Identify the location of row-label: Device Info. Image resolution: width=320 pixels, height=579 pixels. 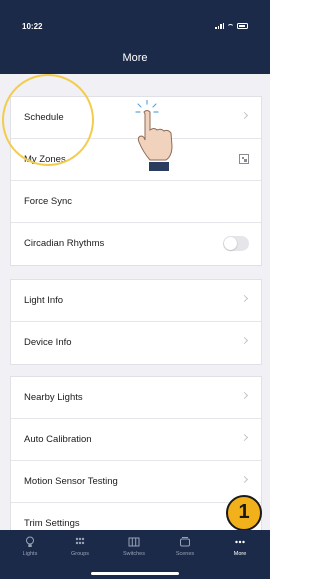
(48, 342).